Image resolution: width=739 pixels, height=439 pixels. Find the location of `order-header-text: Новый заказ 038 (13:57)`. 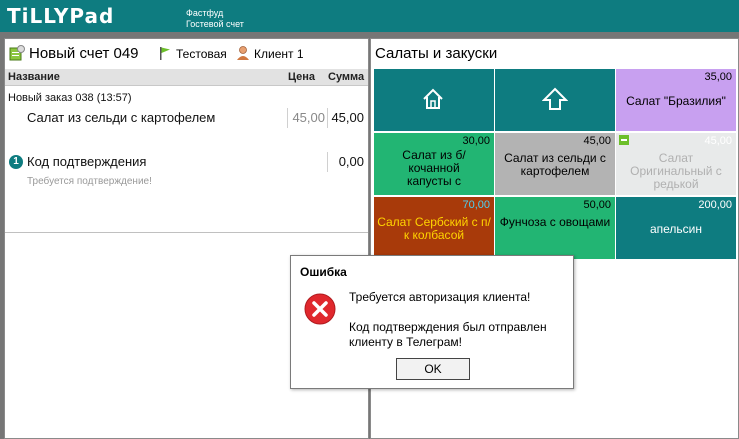

order-header-text: Новый заказ 038 (13:57) is located at coordinates (70, 98).